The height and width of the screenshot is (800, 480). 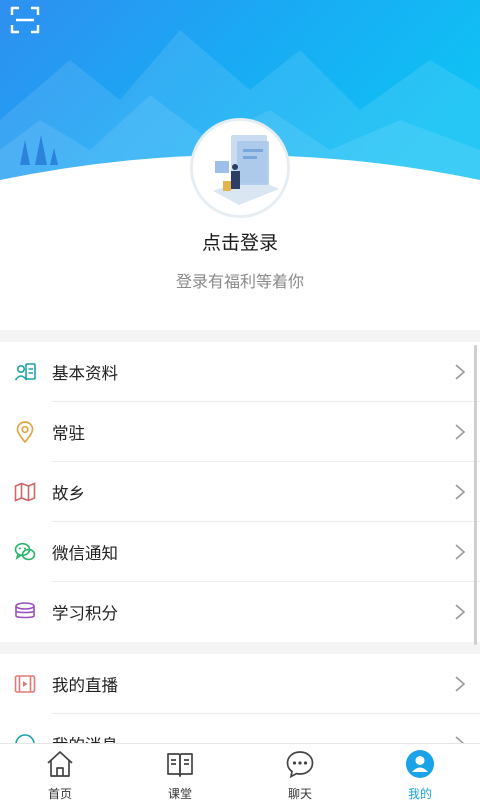 What do you see at coordinates (300, 765) in the screenshot?
I see `chat-bubble-icon` at bounding box center [300, 765].